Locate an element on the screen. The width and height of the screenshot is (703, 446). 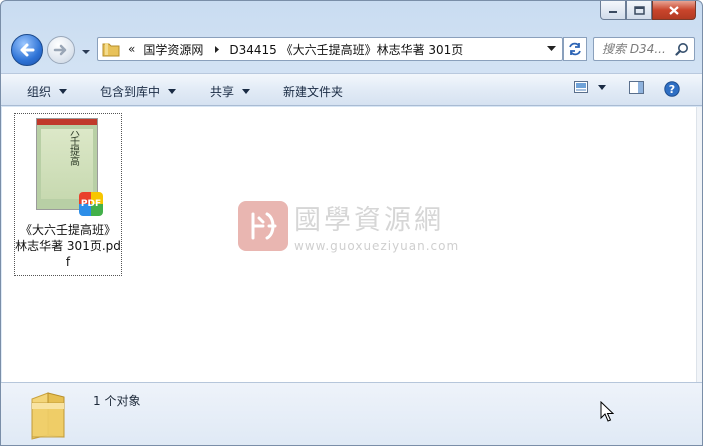
refresh-button is located at coordinates (575, 49).